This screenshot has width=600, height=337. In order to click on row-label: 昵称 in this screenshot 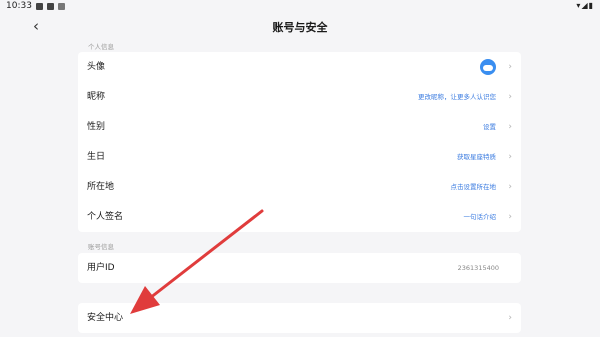, I will do `click(96, 97)`.